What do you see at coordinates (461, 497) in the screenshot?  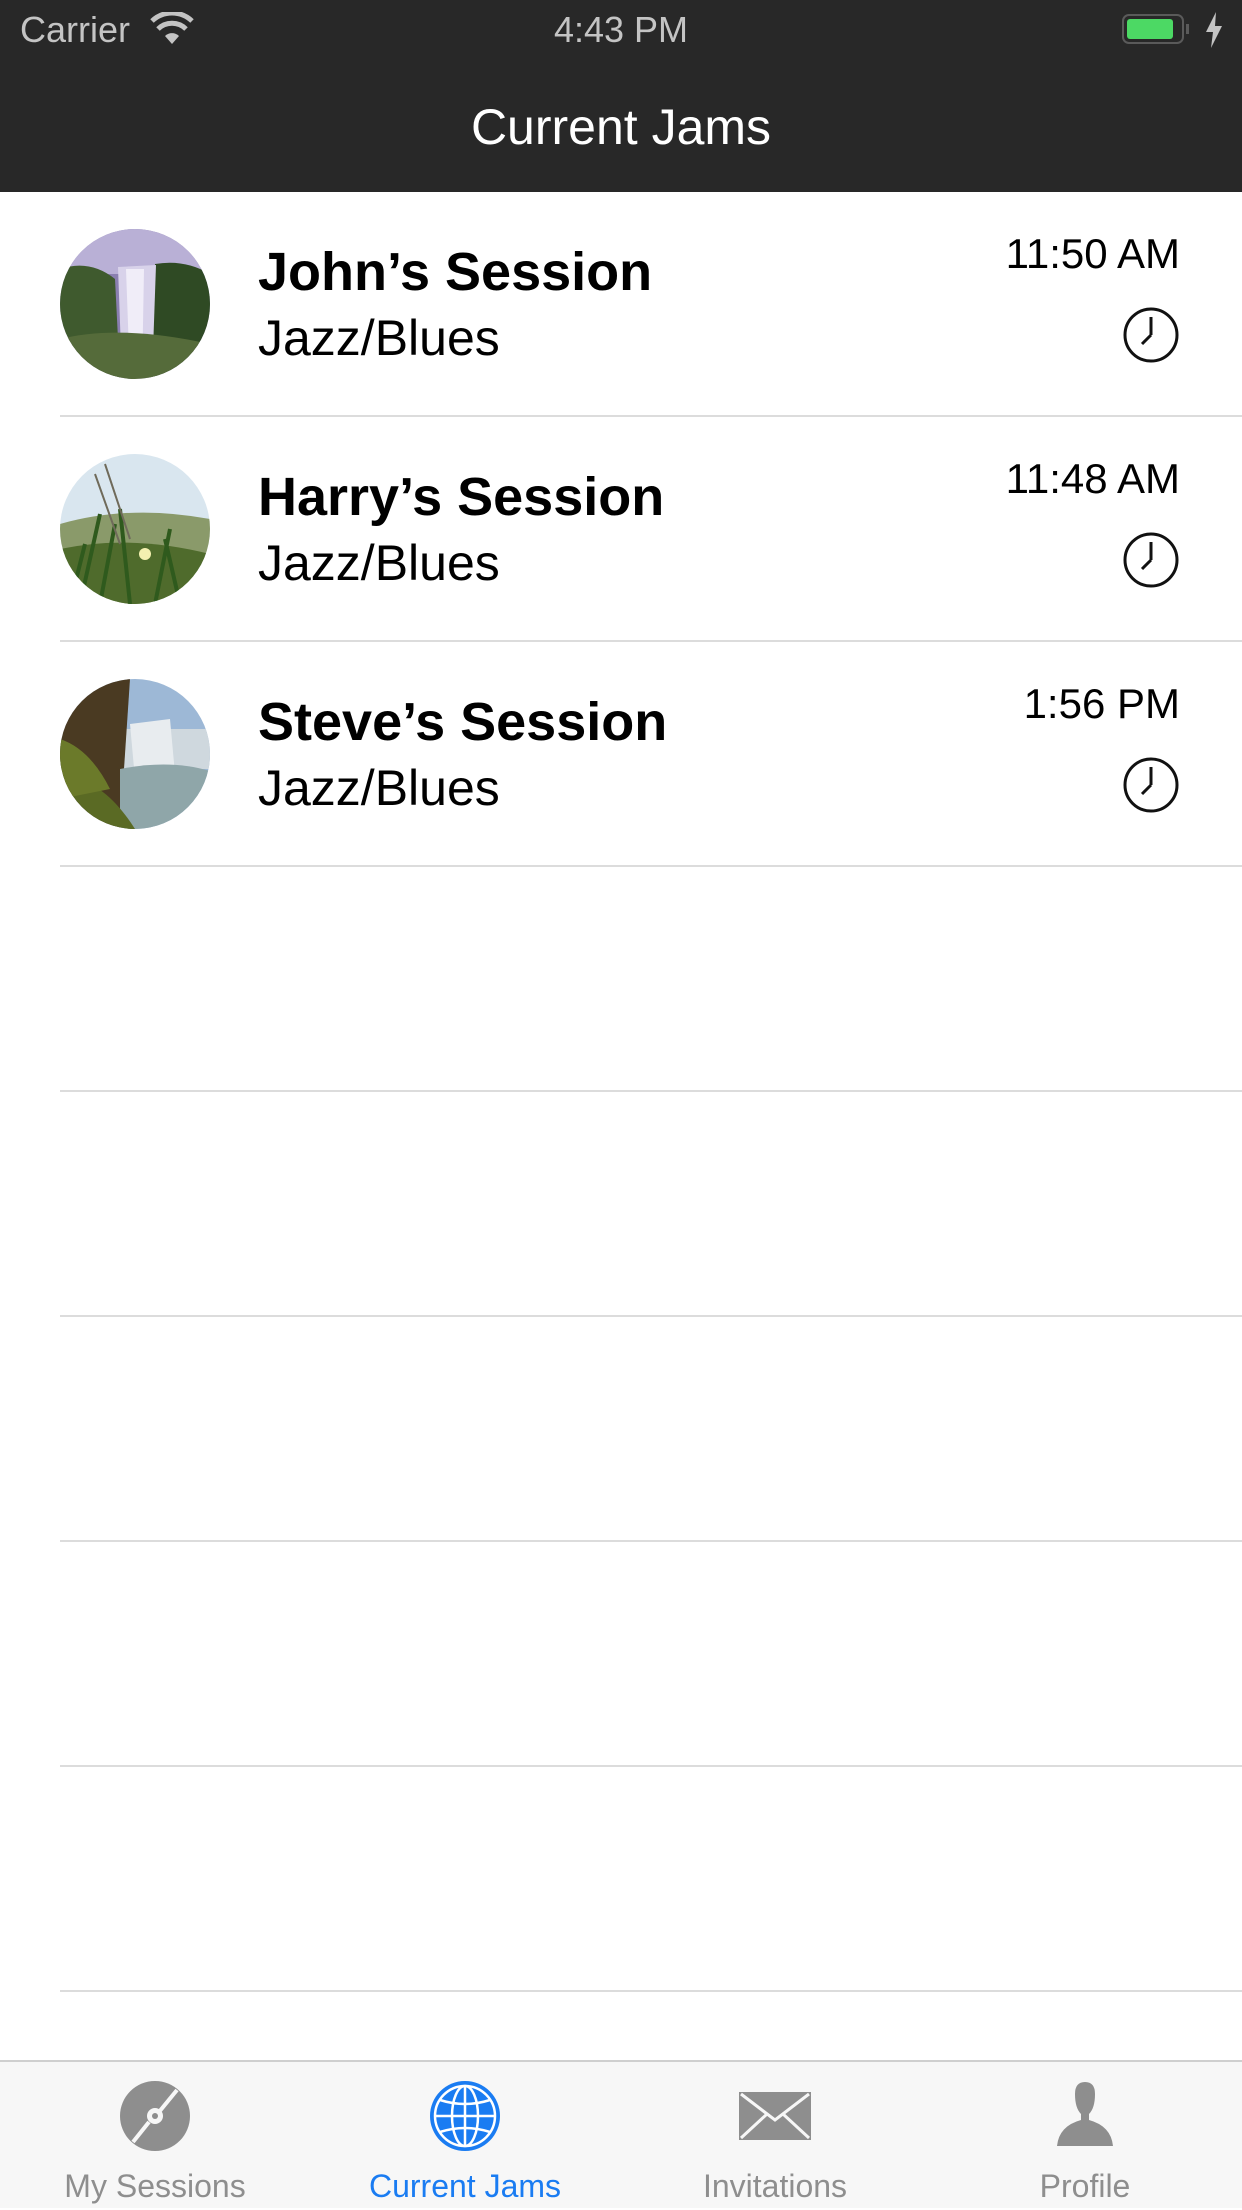 I see `session-title: Harry’s Session` at bounding box center [461, 497].